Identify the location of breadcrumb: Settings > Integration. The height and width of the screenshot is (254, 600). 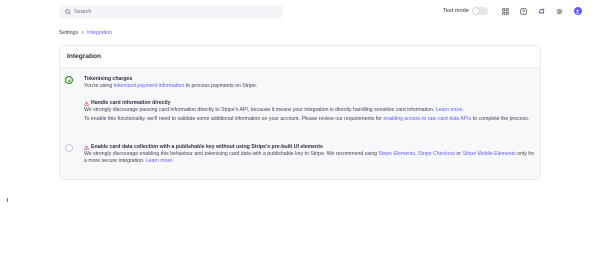
(85, 33).